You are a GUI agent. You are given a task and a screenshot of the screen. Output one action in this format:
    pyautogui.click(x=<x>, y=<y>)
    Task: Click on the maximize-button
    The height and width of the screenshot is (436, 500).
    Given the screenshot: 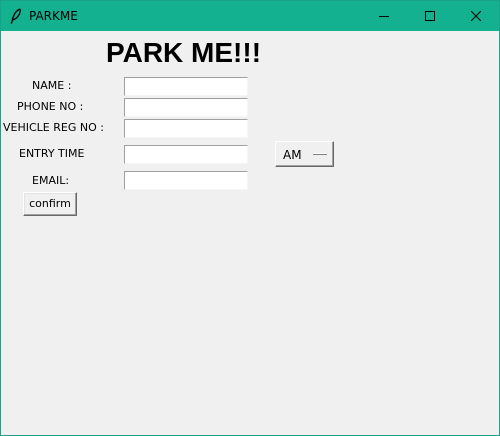 What is the action you would take?
    pyautogui.click(x=430, y=16)
    